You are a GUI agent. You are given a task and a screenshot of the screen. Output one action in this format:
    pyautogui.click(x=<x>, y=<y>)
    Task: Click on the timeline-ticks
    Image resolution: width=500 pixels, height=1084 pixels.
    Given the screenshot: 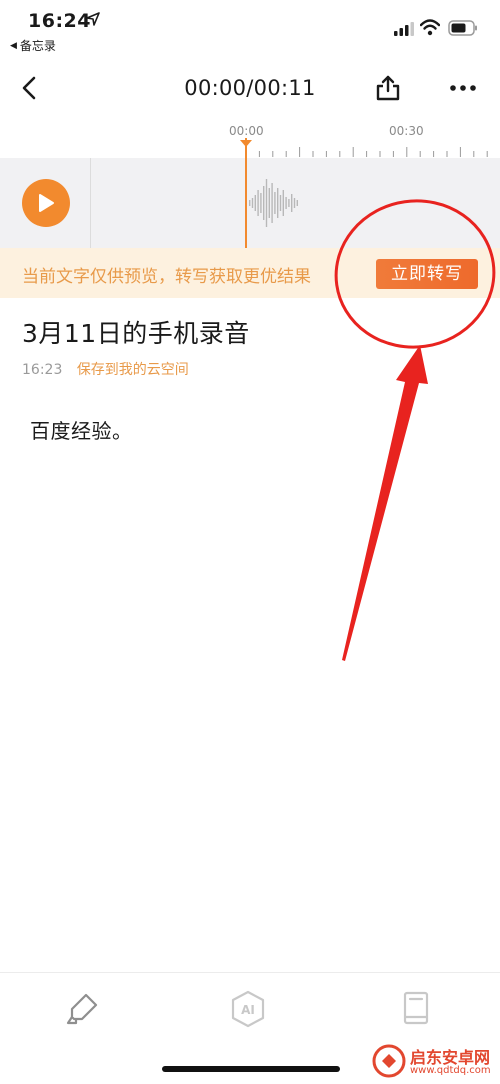 What is the action you would take?
    pyautogui.click(x=364, y=148)
    